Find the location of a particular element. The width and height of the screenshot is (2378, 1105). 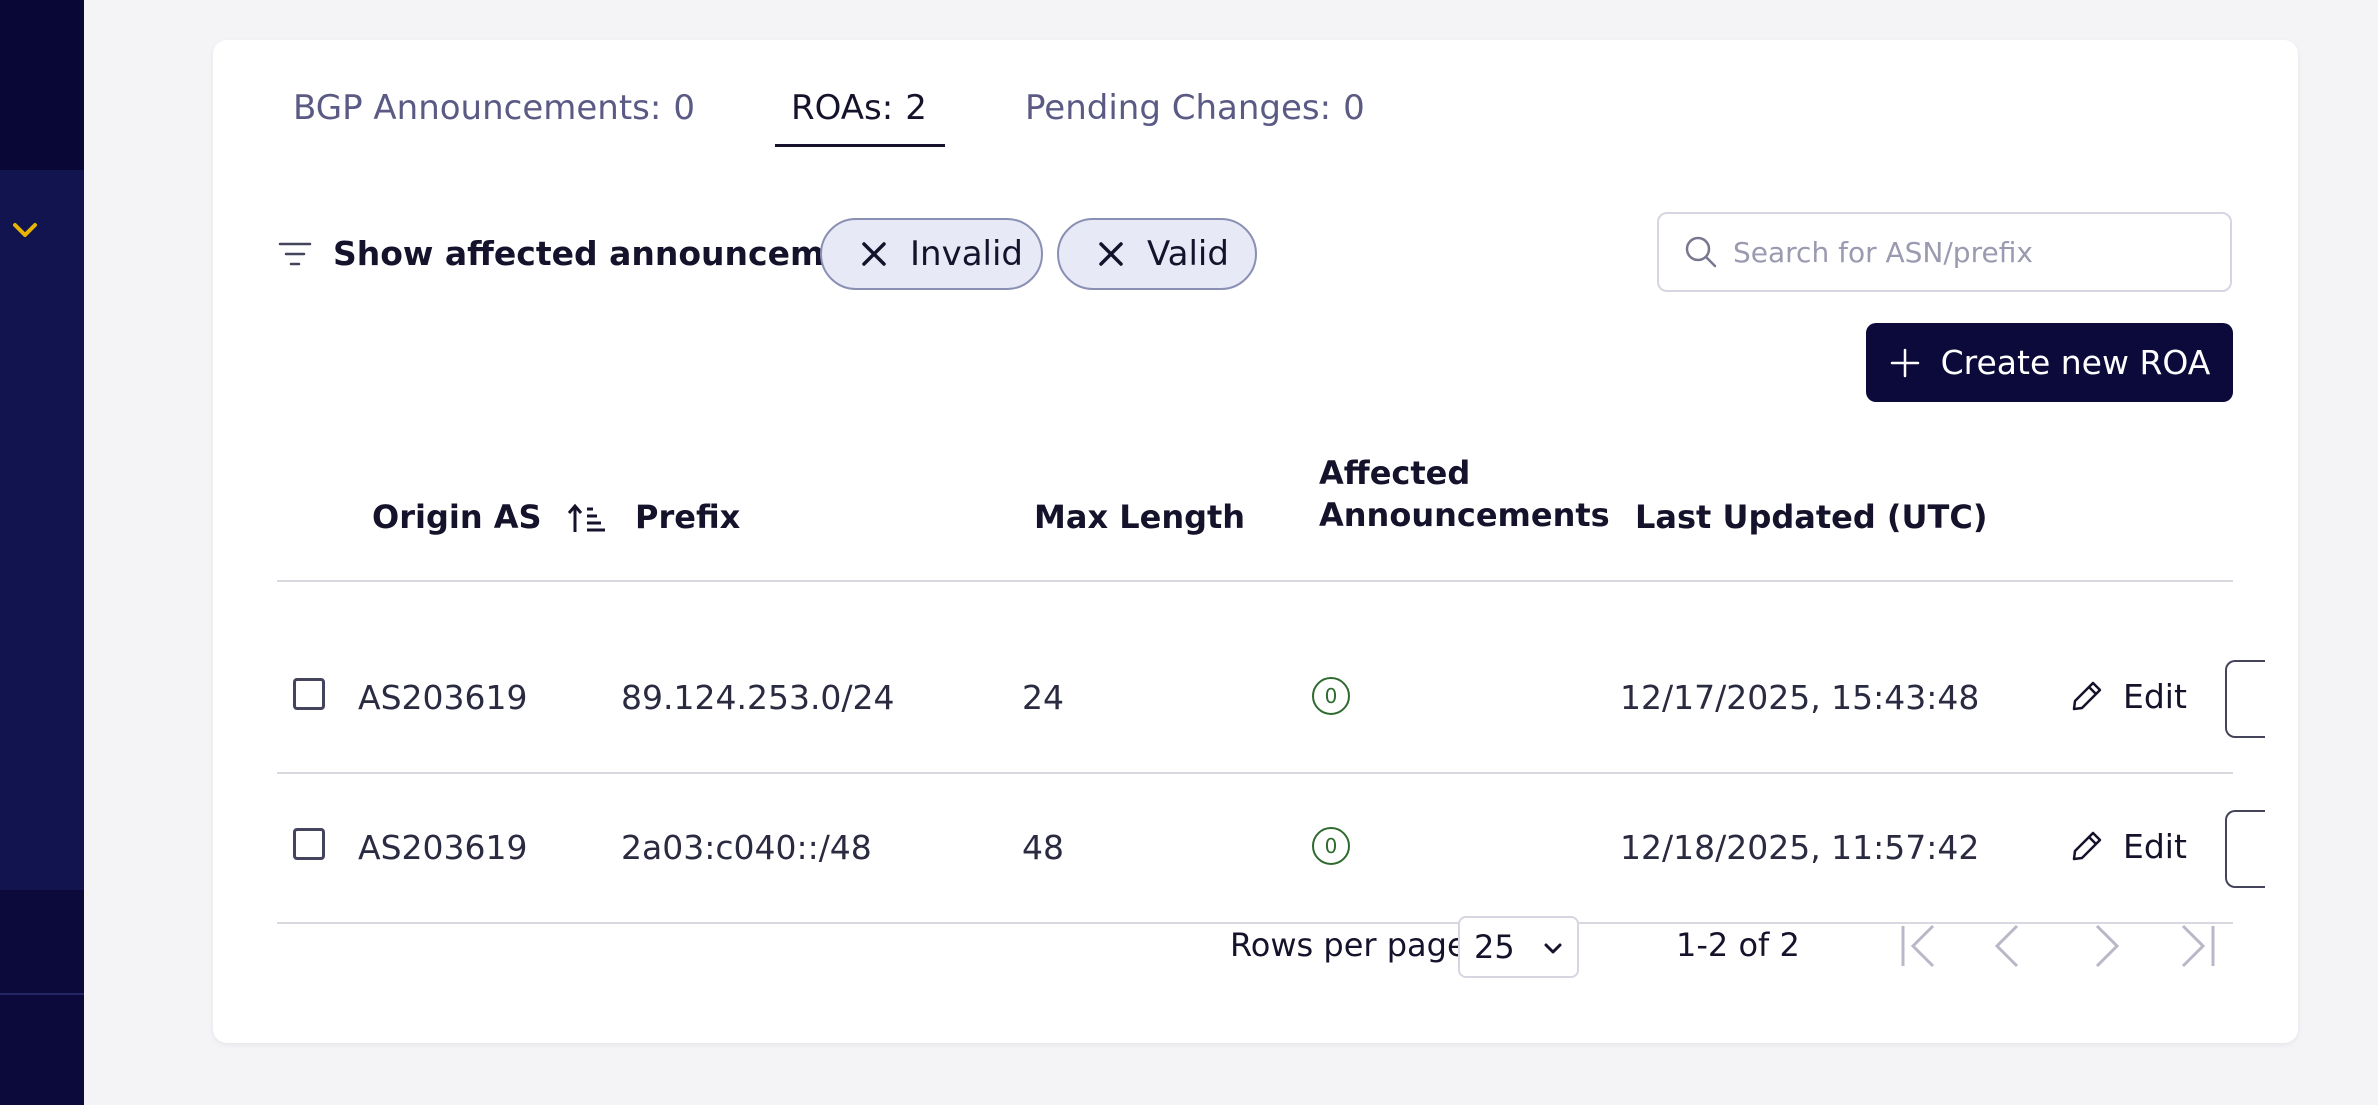

filter-chip-valid: Valid is located at coordinates (1157, 254).